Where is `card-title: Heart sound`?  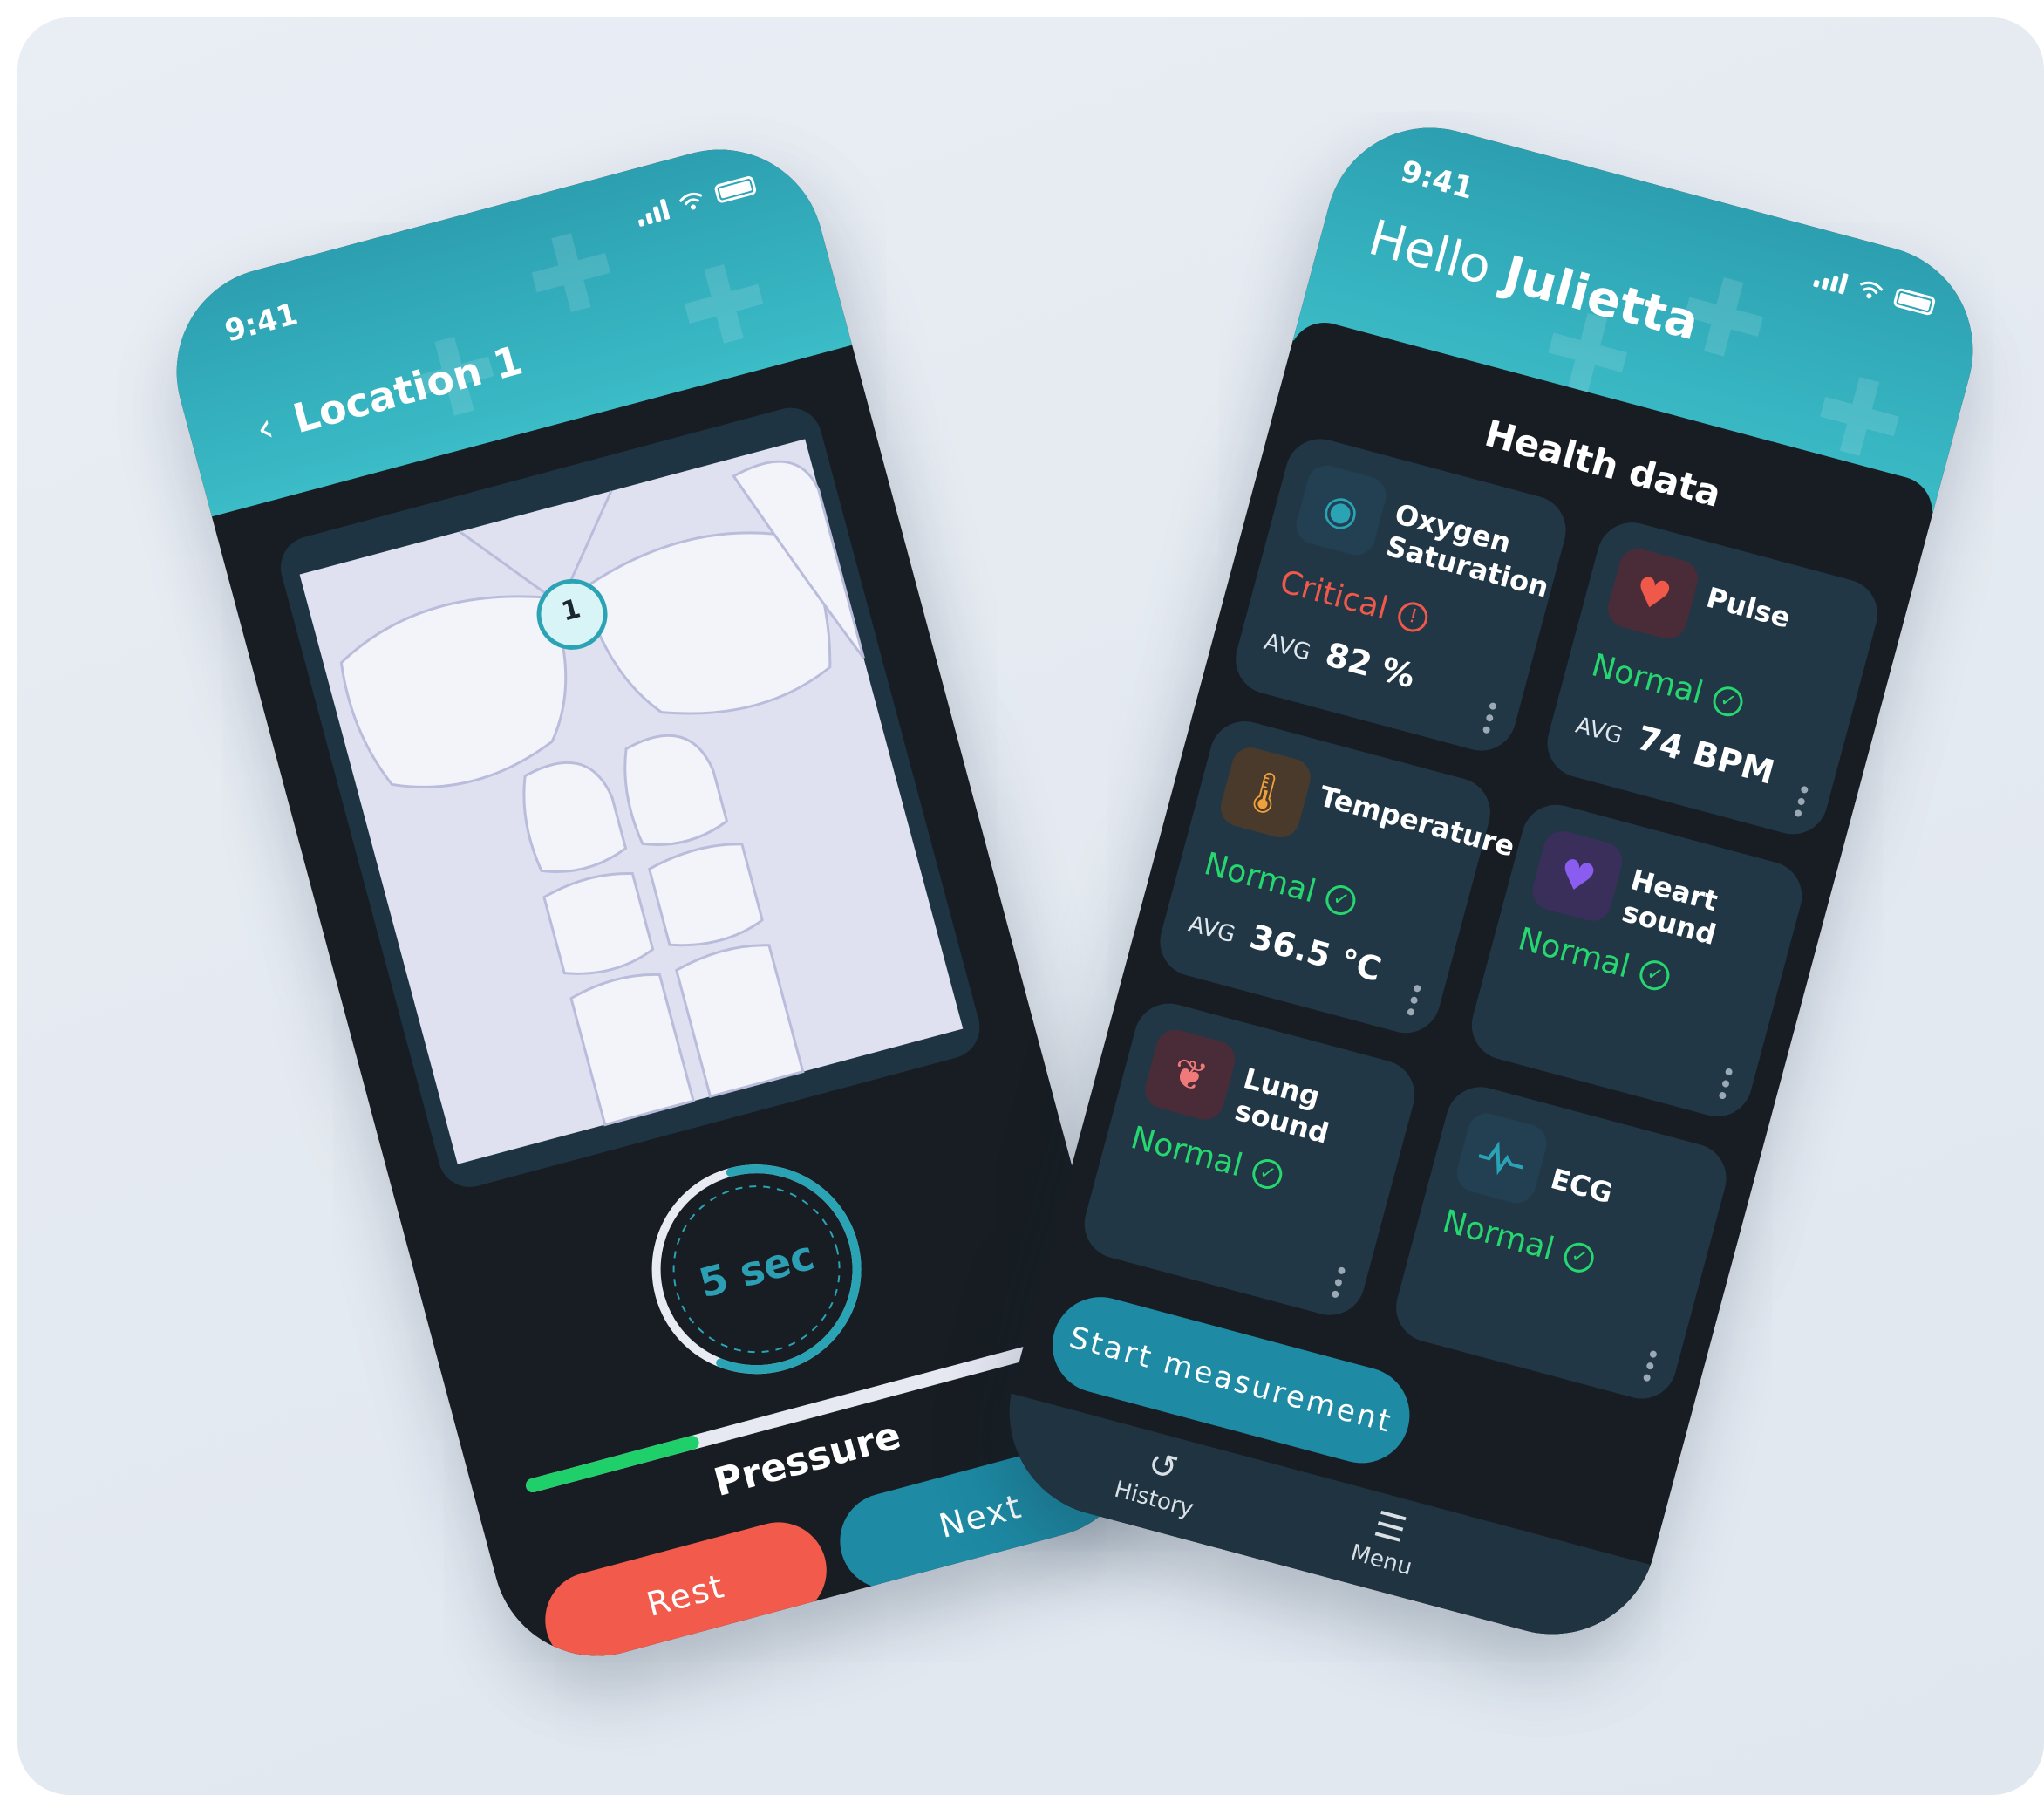 card-title: Heart sound is located at coordinates (1670, 907).